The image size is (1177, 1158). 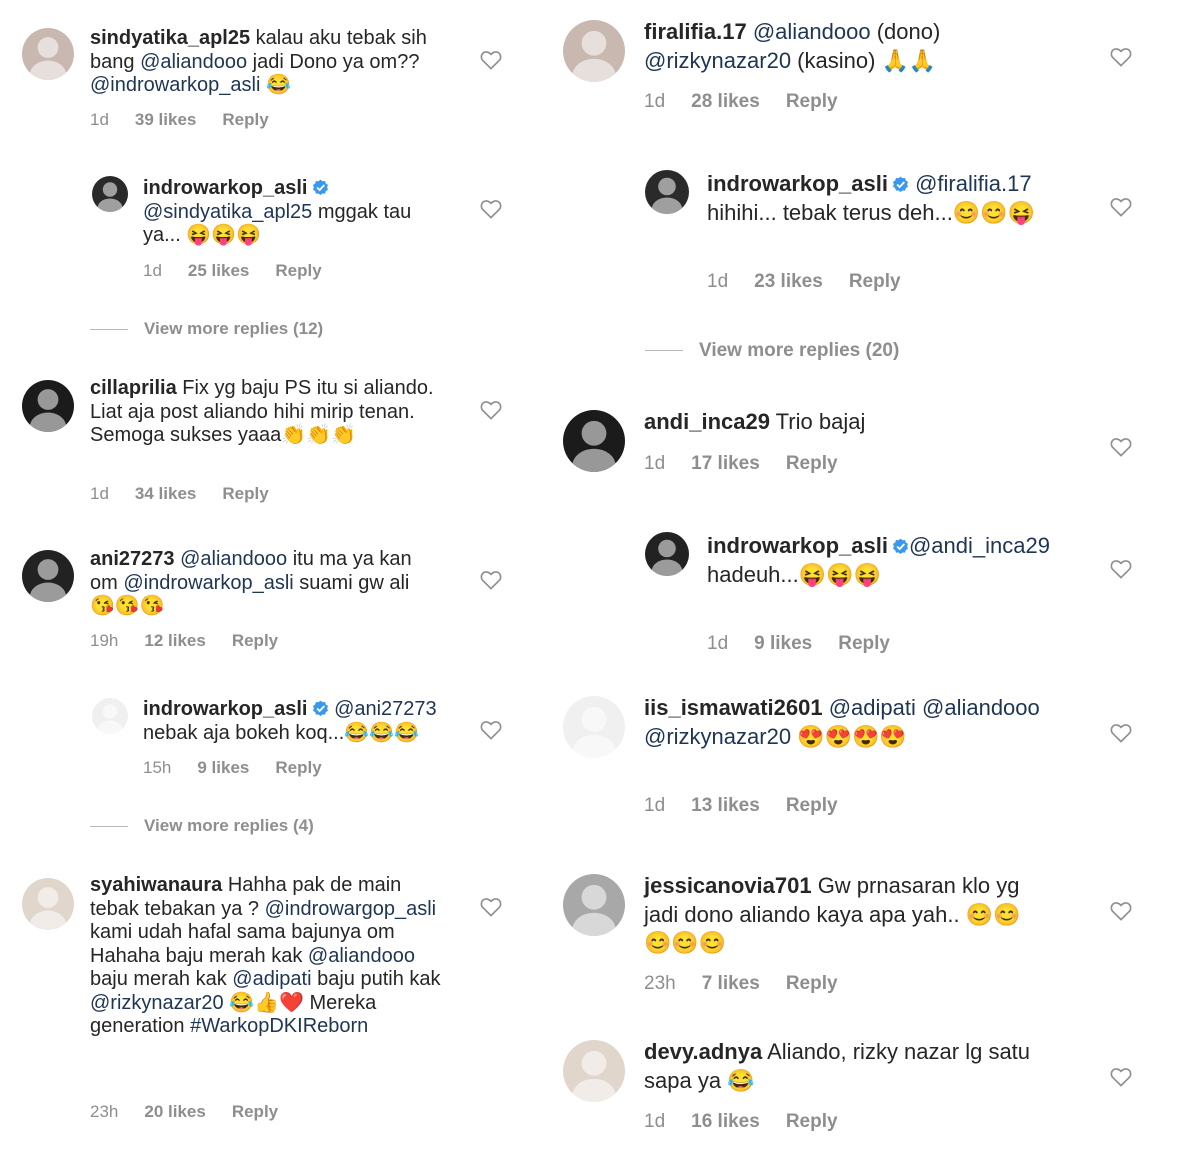 What do you see at coordinates (973, 183) in the screenshot?
I see `mention-link: @firalifia.17` at bounding box center [973, 183].